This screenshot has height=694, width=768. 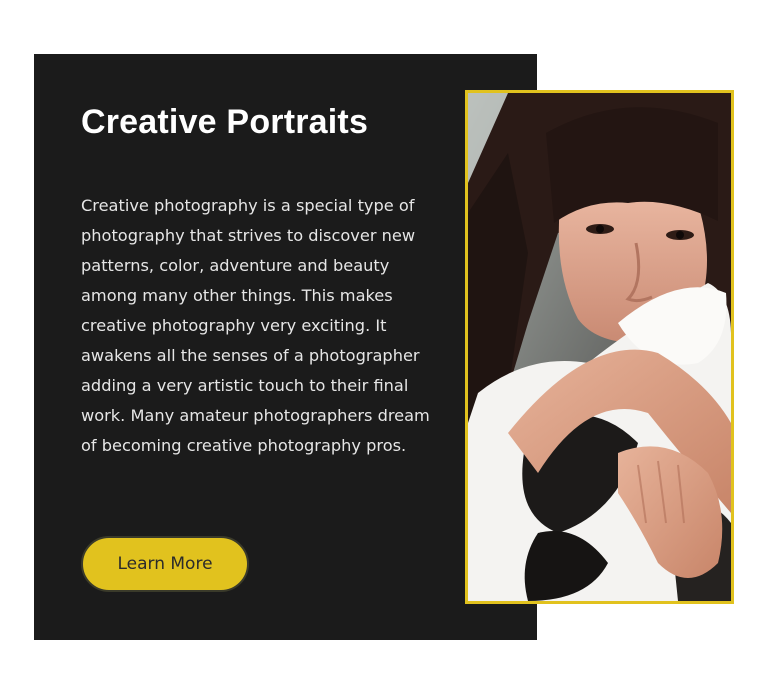 What do you see at coordinates (225, 122) in the screenshot?
I see `card-title: Creative Portraits` at bounding box center [225, 122].